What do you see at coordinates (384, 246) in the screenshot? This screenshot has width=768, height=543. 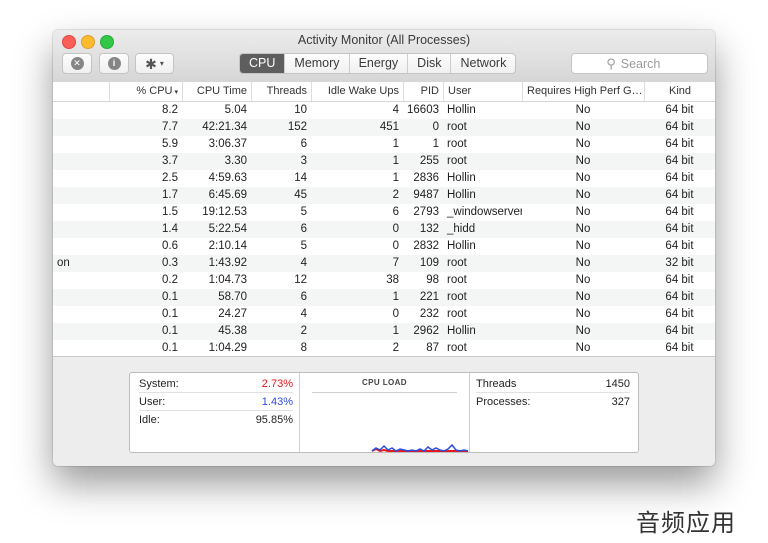 I see `table-row: 0.6 2:10.14 5 0 2832 Hollin No 64 bit` at bounding box center [384, 246].